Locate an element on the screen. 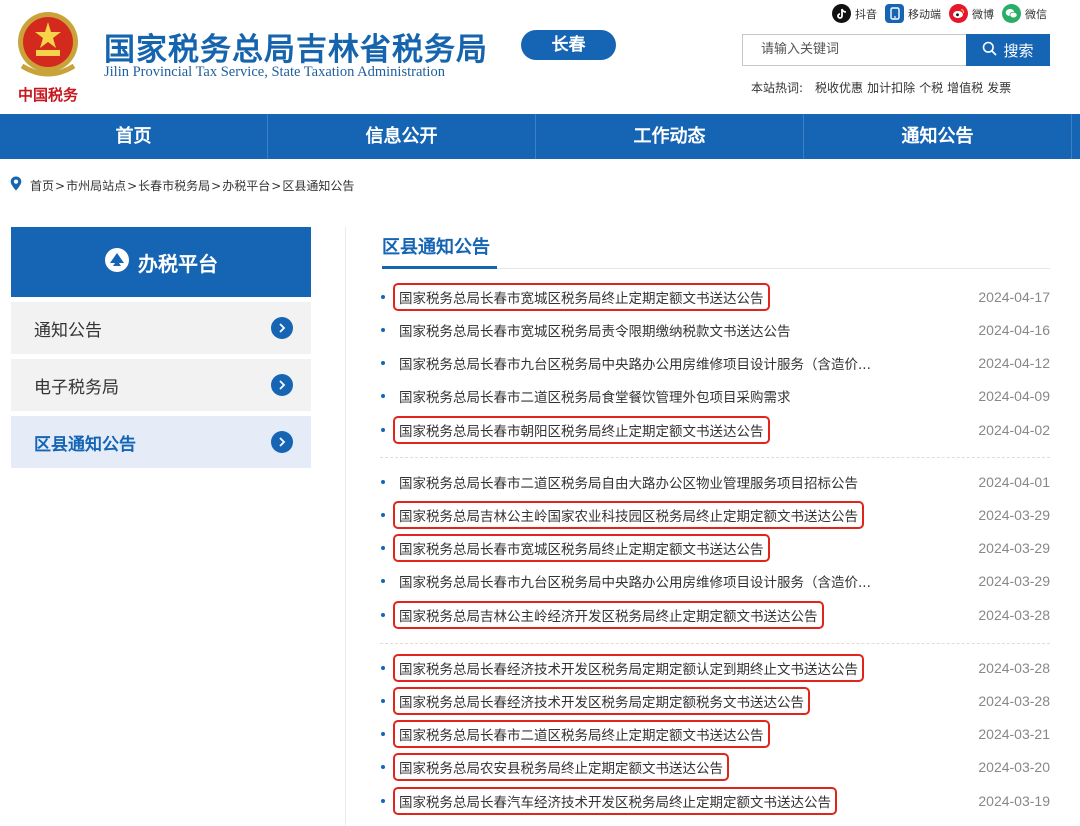 This screenshot has width=1080, height=826. search-icon is located at coordinates (990, 50).